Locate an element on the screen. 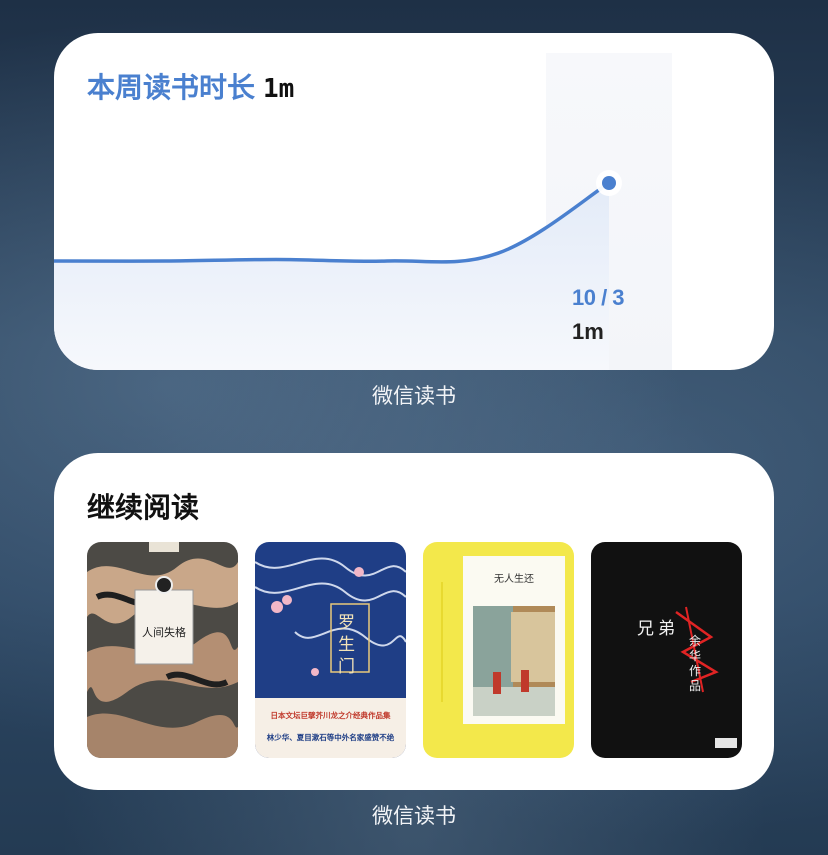 This screenshot has height=855, width=828. widget-title: 本周读书时长 1m is located at coordinates (190, 86).